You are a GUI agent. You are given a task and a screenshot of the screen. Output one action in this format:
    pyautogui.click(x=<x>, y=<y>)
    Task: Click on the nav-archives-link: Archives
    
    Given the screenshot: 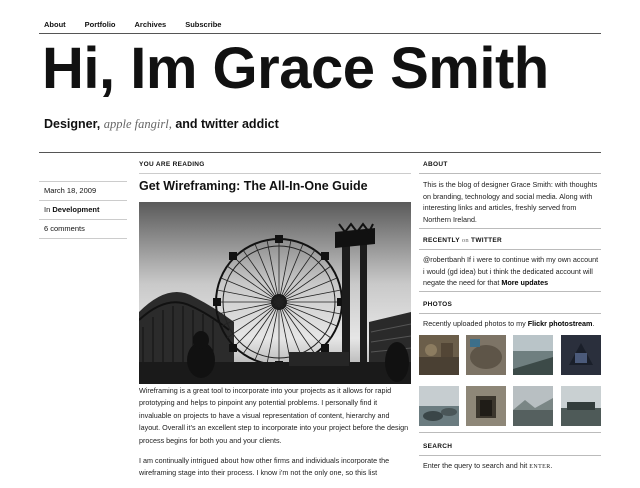 What is the action you would take?
    pyautogui.click(x=151, y=24)
    